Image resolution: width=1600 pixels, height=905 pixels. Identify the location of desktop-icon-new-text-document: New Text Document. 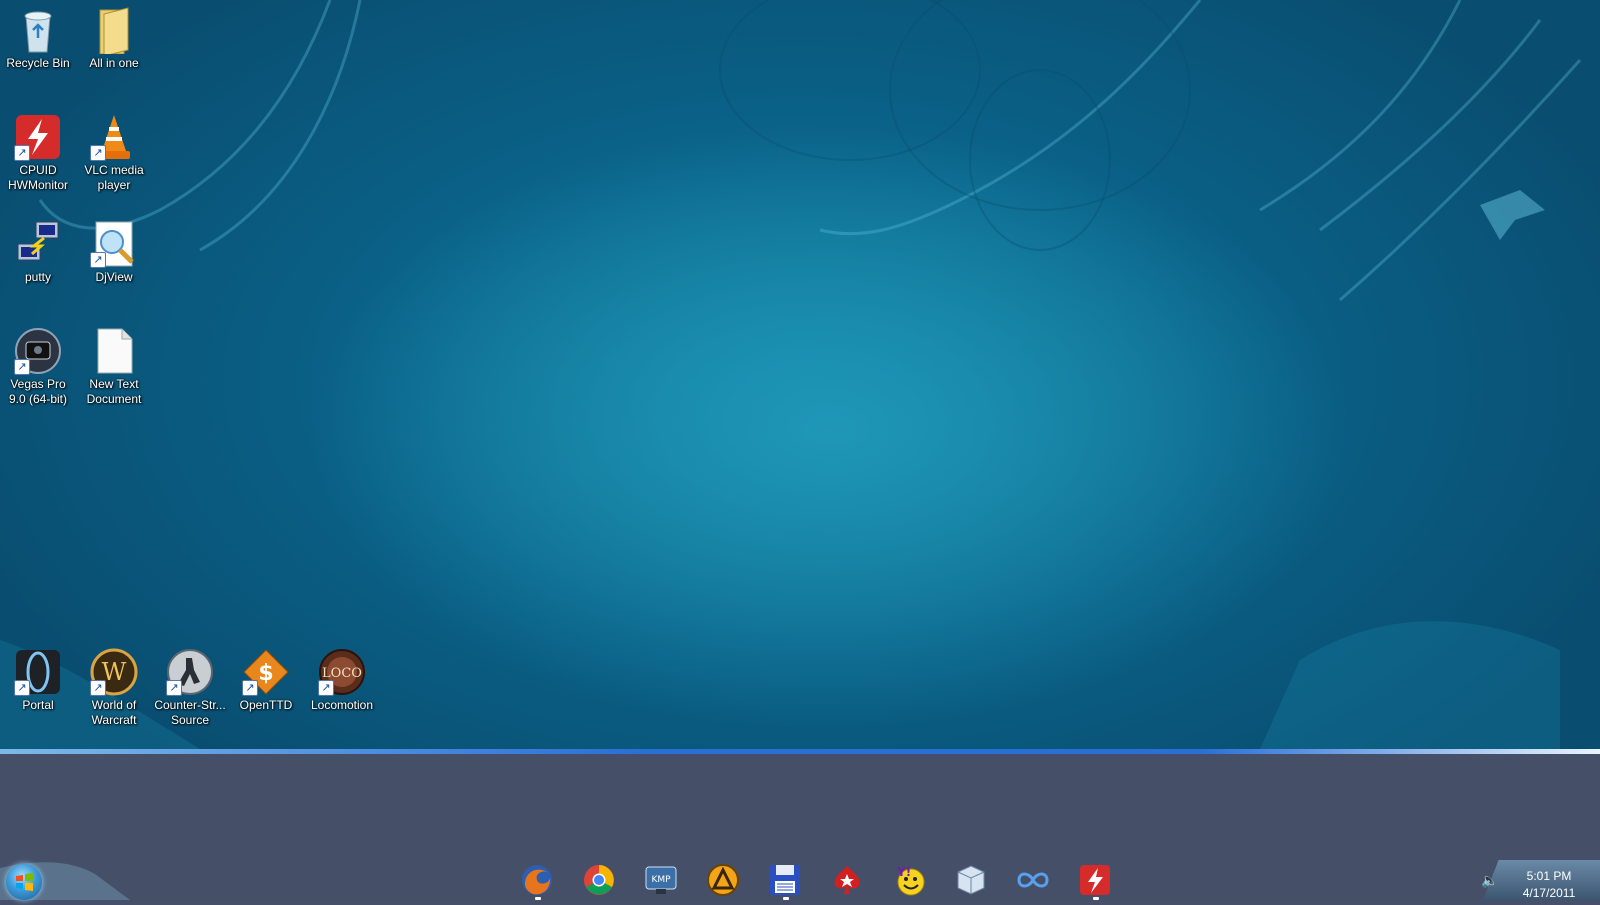
(114, 367).